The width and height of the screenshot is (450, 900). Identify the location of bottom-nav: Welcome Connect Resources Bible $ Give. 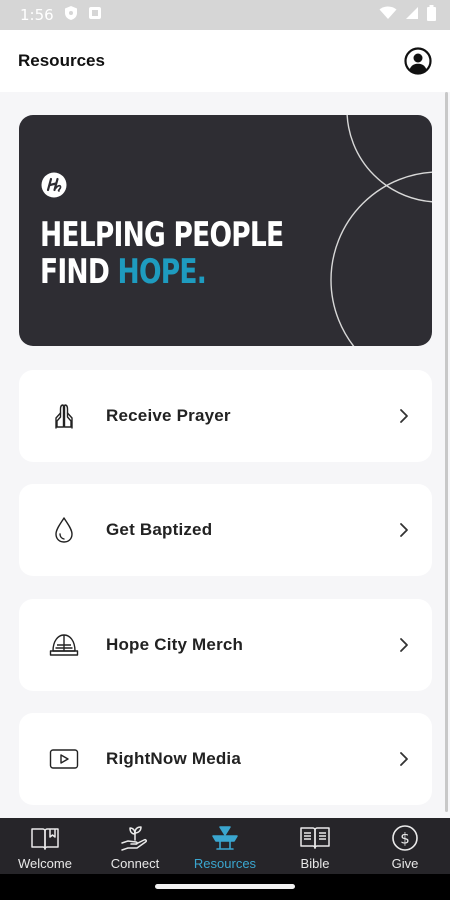
(225, 846).